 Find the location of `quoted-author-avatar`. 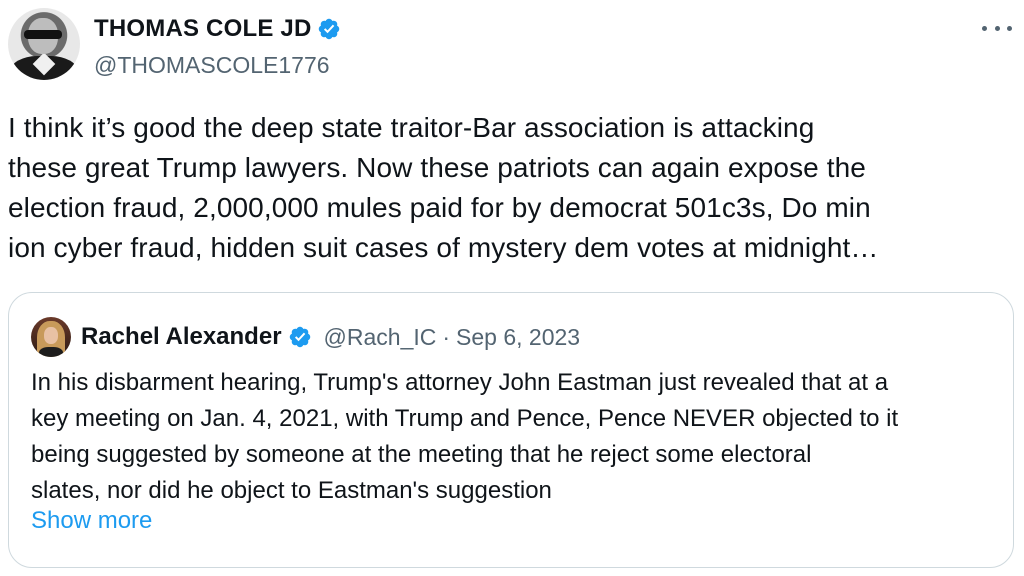

quoted-author-avatar is located at coordinates (51, 337).